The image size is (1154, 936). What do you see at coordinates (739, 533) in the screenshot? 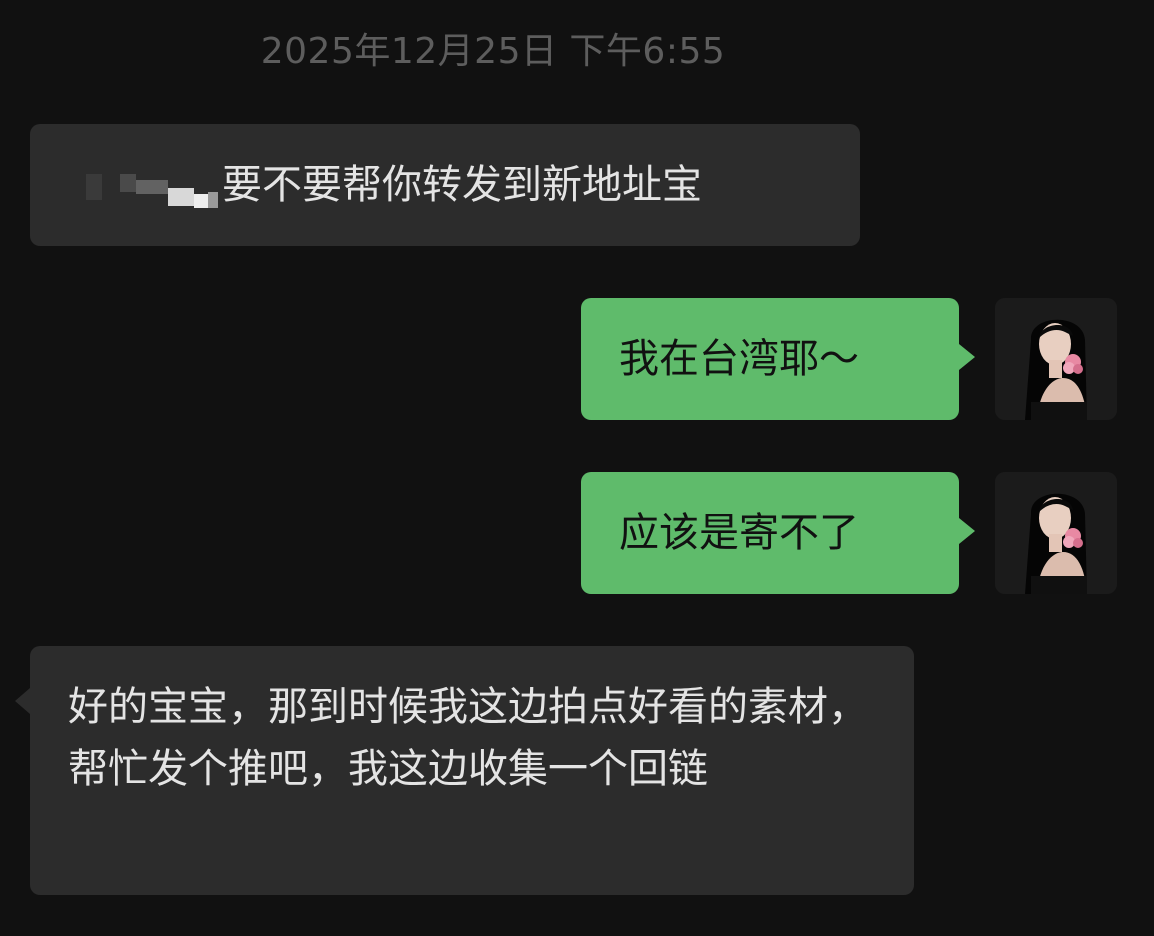
I see `message-text: 应该是寄不了` at bounding box center [739, 533].